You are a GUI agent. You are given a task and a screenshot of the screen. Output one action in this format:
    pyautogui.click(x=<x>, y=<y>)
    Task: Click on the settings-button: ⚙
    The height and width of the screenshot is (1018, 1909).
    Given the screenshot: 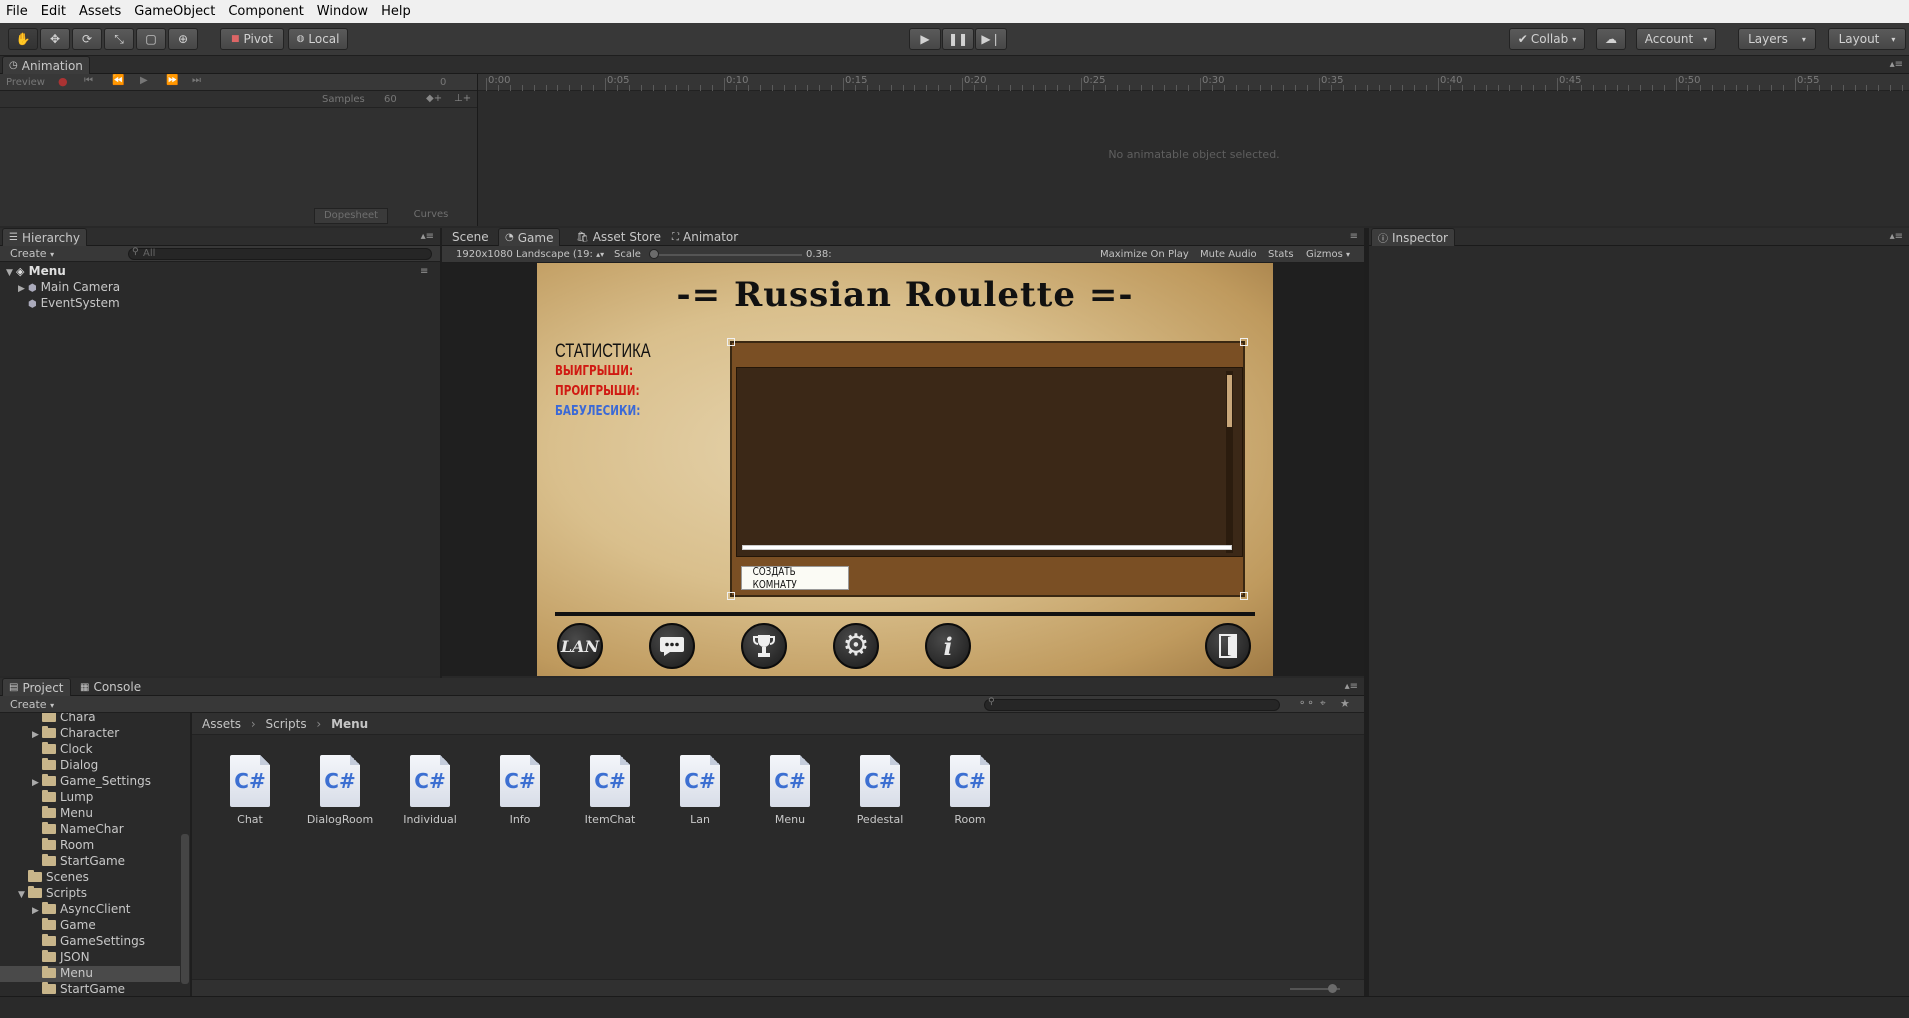 What is the action you would take?
    pyautogui.click(x=856, y=646)
    